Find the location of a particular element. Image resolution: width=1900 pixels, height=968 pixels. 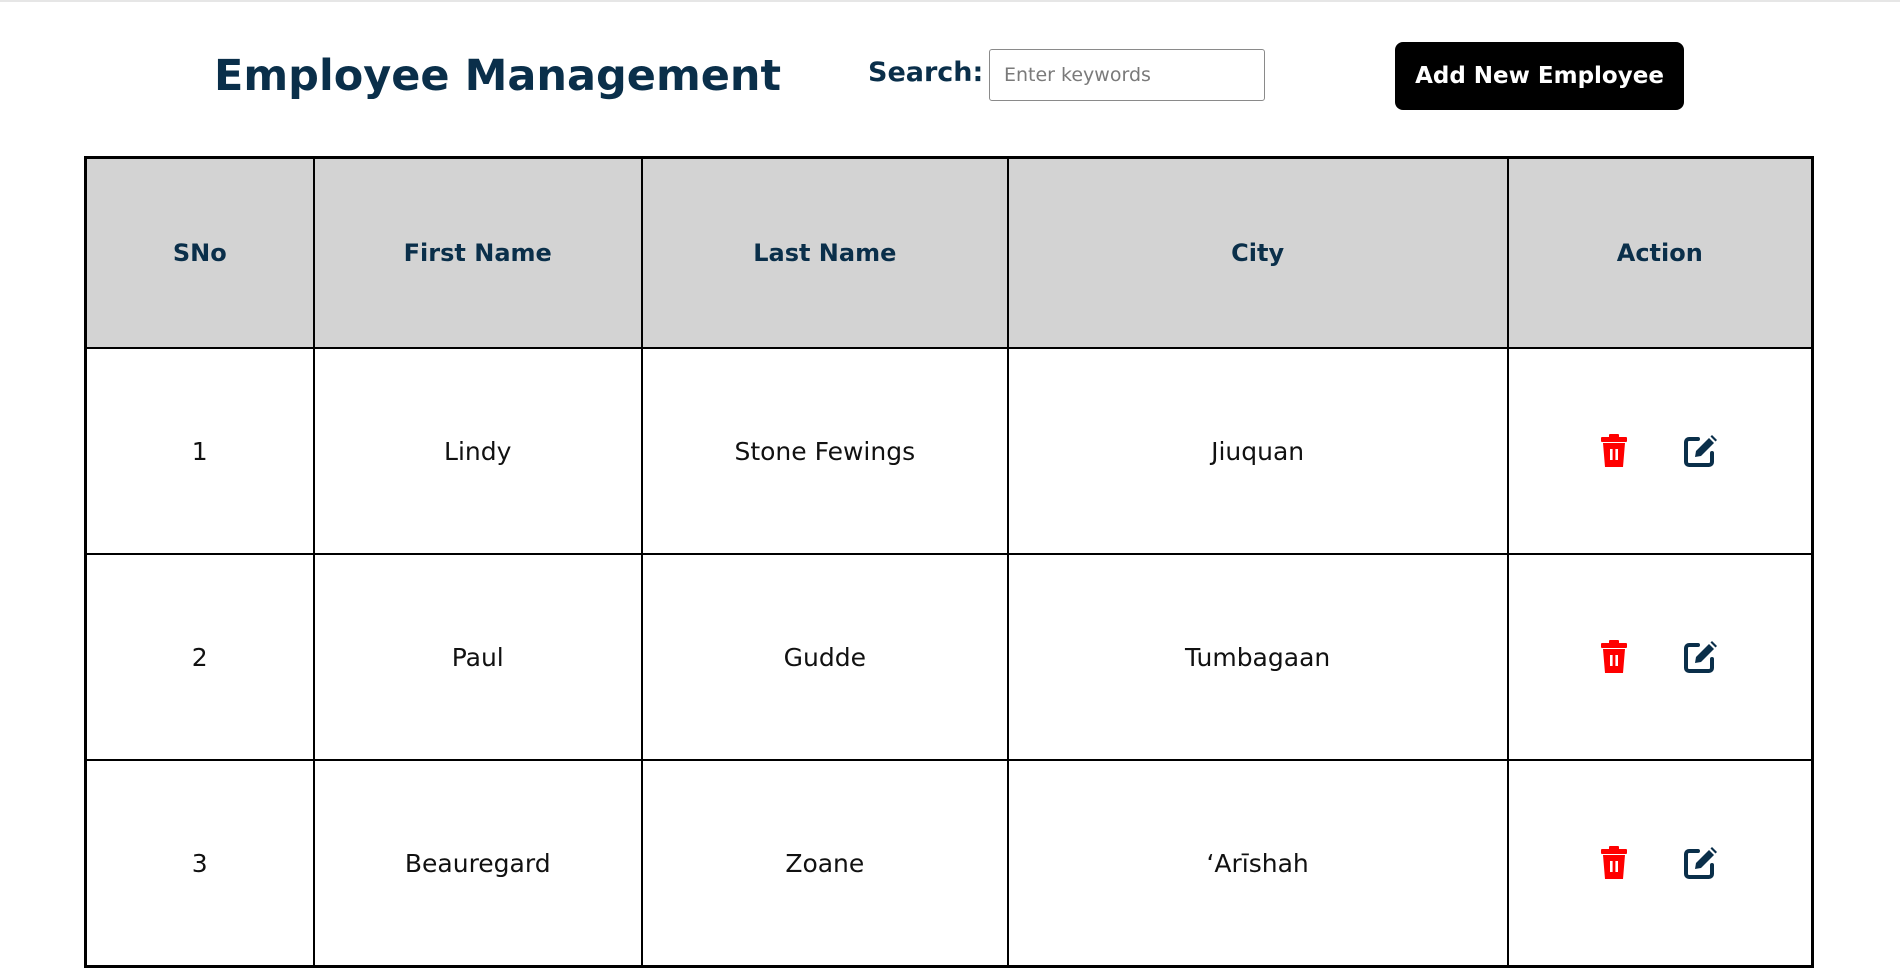

cell-sno: 3 is located at coordinates (199, 863).